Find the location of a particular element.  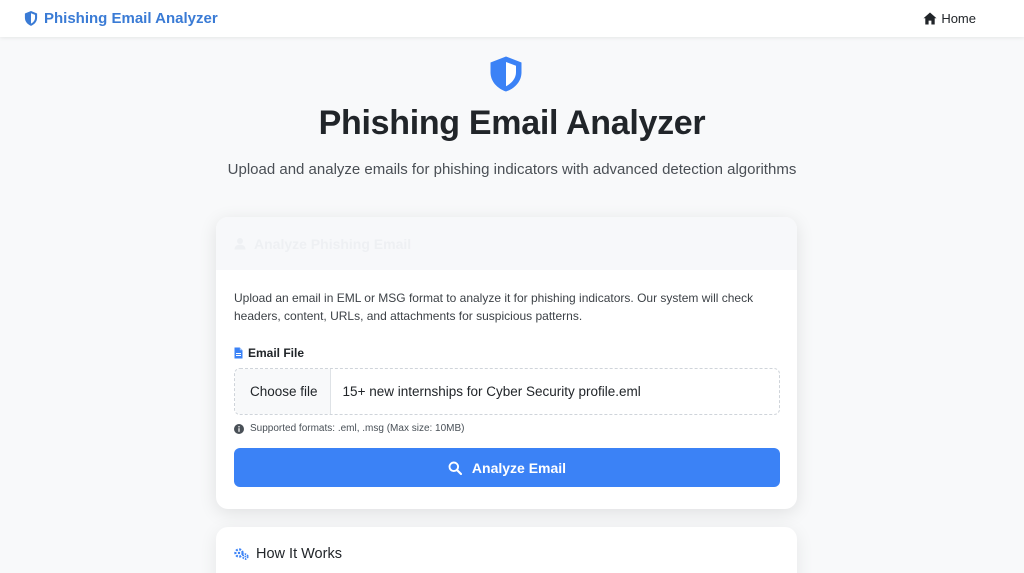

nav-home-label: Home is located at coordinates (958, 18).